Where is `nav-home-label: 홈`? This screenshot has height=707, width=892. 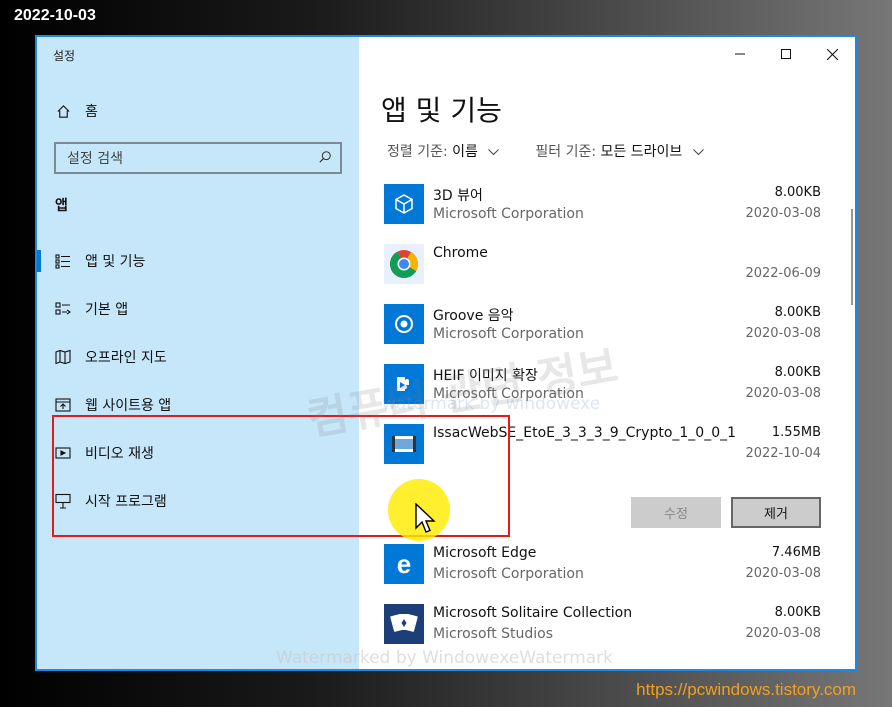
nav-home-label: 홈 is located at coordinates (91, 112).